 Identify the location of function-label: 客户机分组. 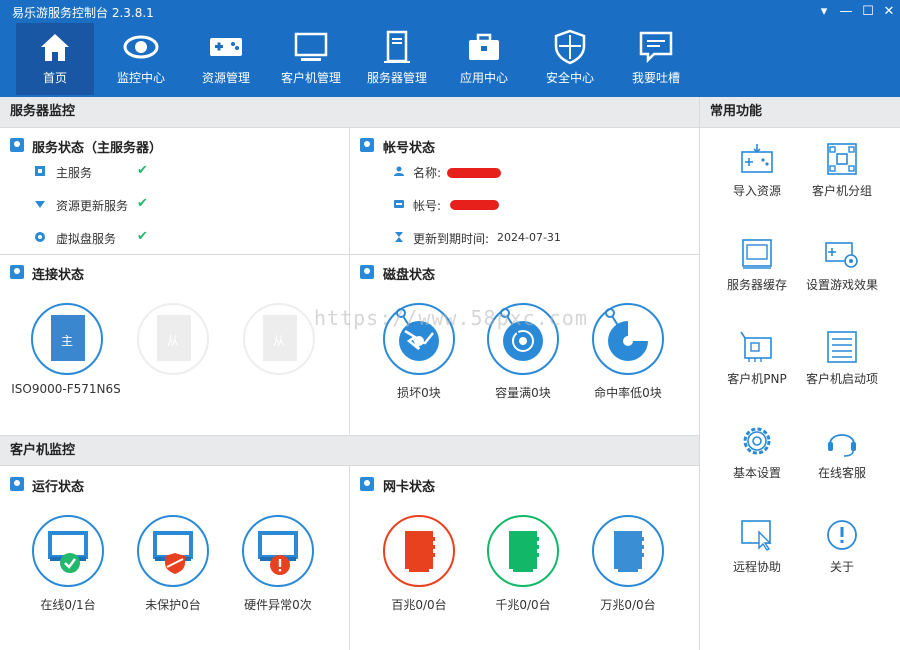
(841, 191).